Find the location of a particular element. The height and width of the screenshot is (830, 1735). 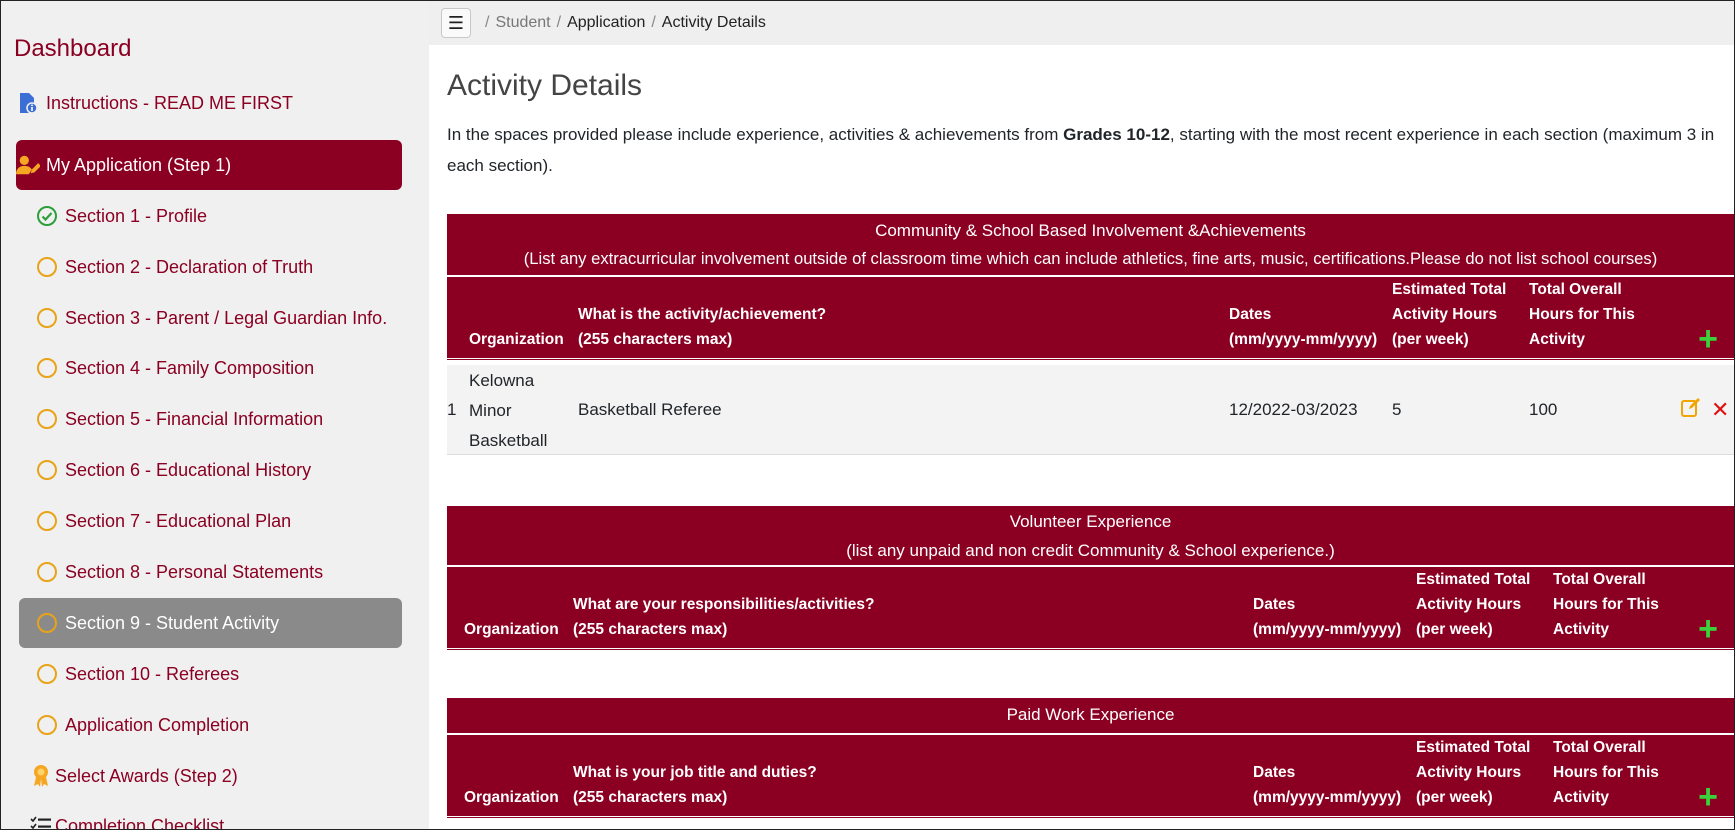

sidebar-item-section-1: Section 1 - Profile is located at coordinates (228, 216).